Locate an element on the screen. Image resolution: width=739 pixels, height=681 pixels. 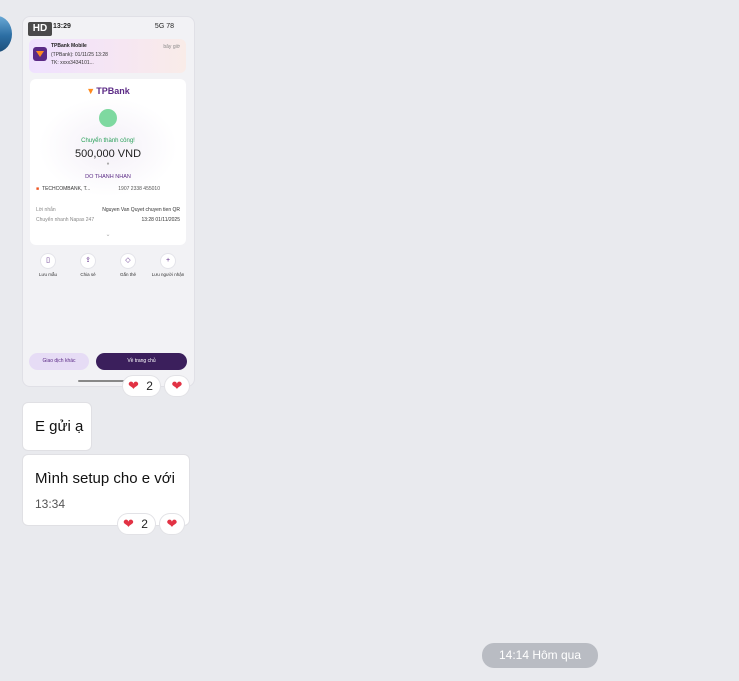
add-user-icon: + is located at coordinates (168, 261).